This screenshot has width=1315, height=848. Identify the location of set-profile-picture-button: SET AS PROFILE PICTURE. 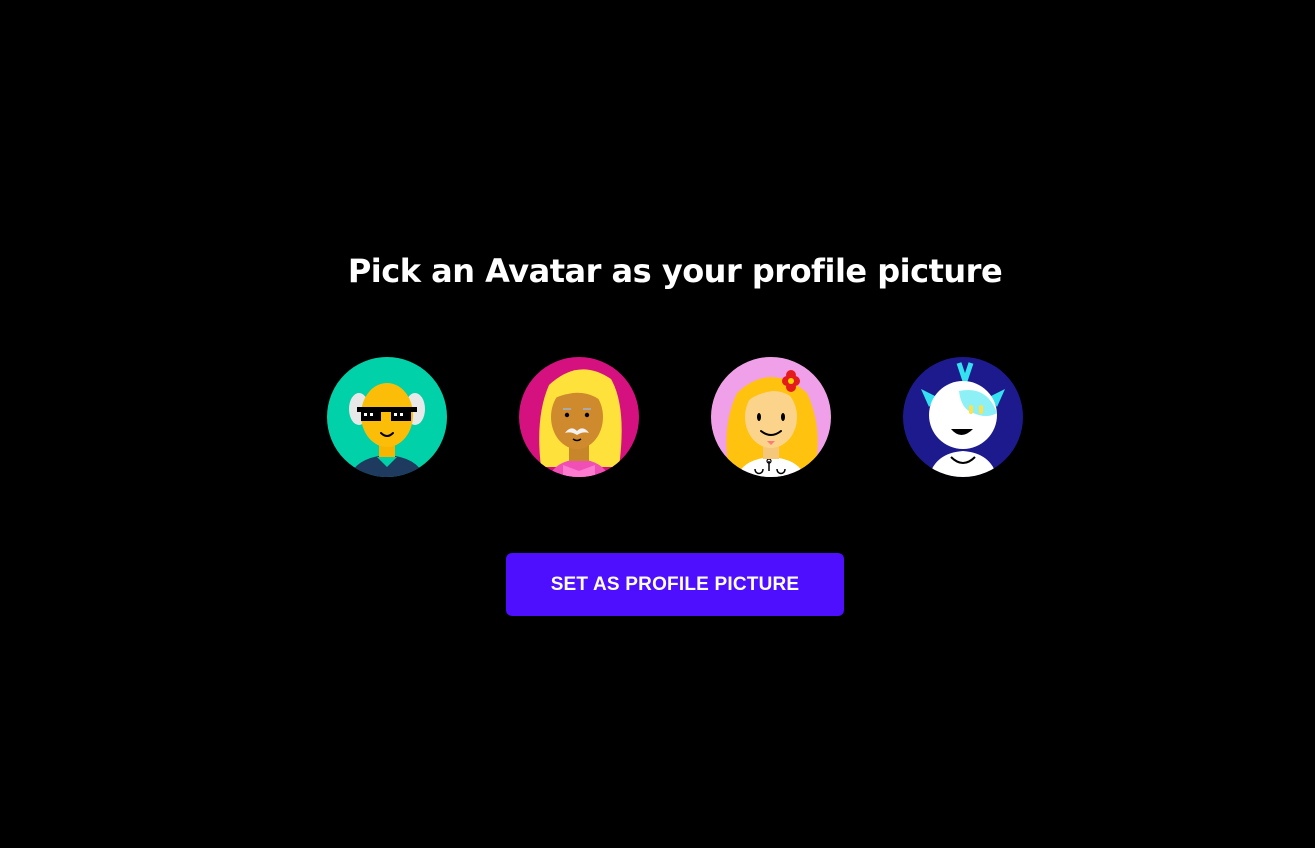
(675, 584).